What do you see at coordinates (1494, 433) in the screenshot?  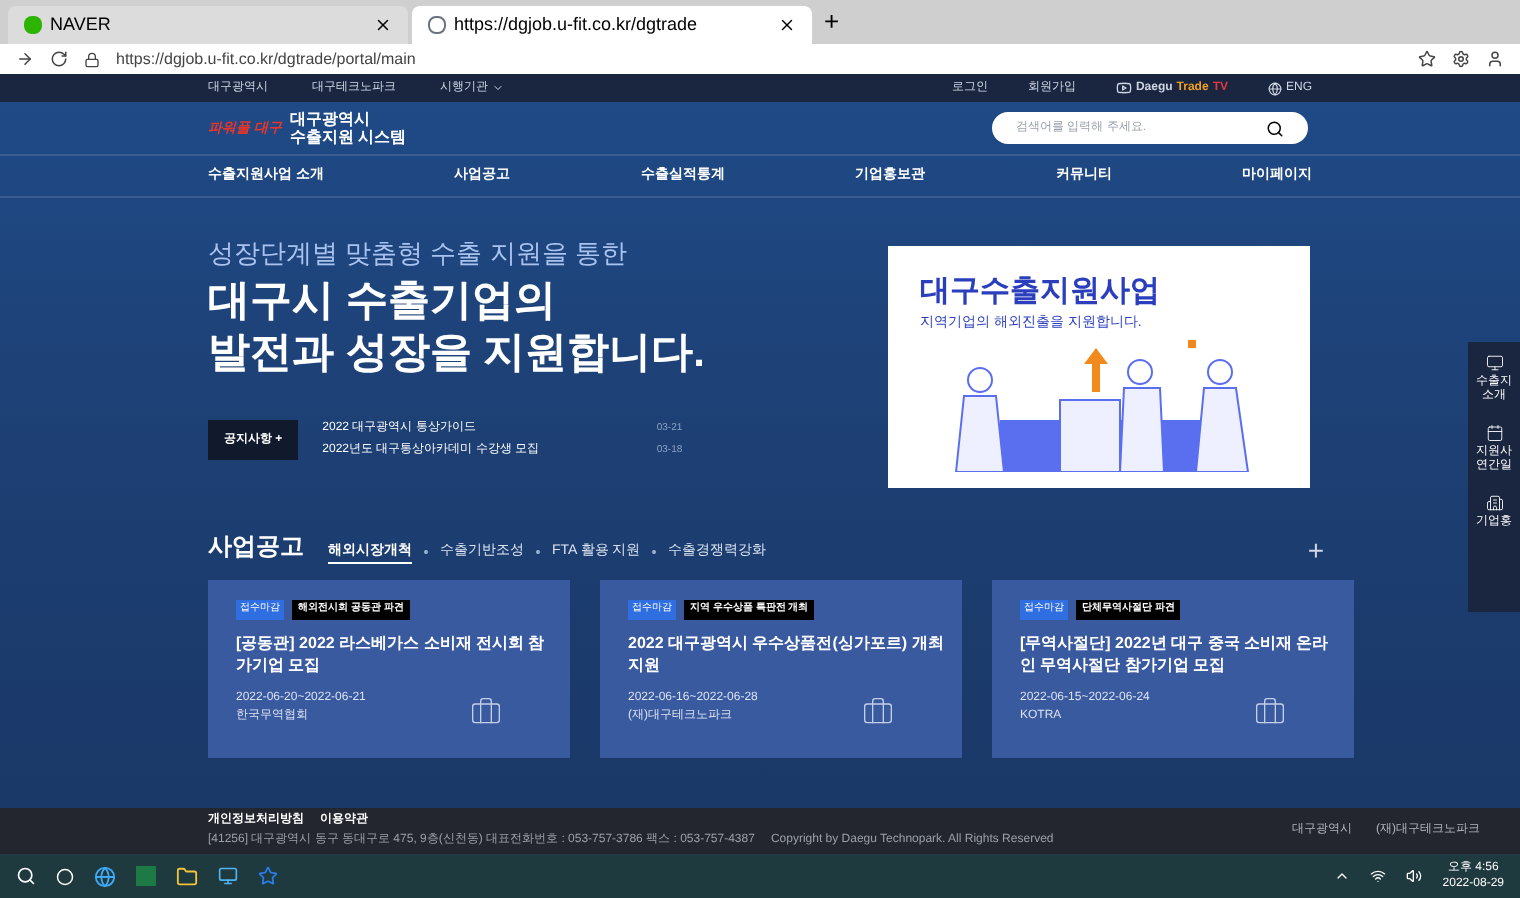 I see `calendar-icon` at bounding box center [1494, 433].